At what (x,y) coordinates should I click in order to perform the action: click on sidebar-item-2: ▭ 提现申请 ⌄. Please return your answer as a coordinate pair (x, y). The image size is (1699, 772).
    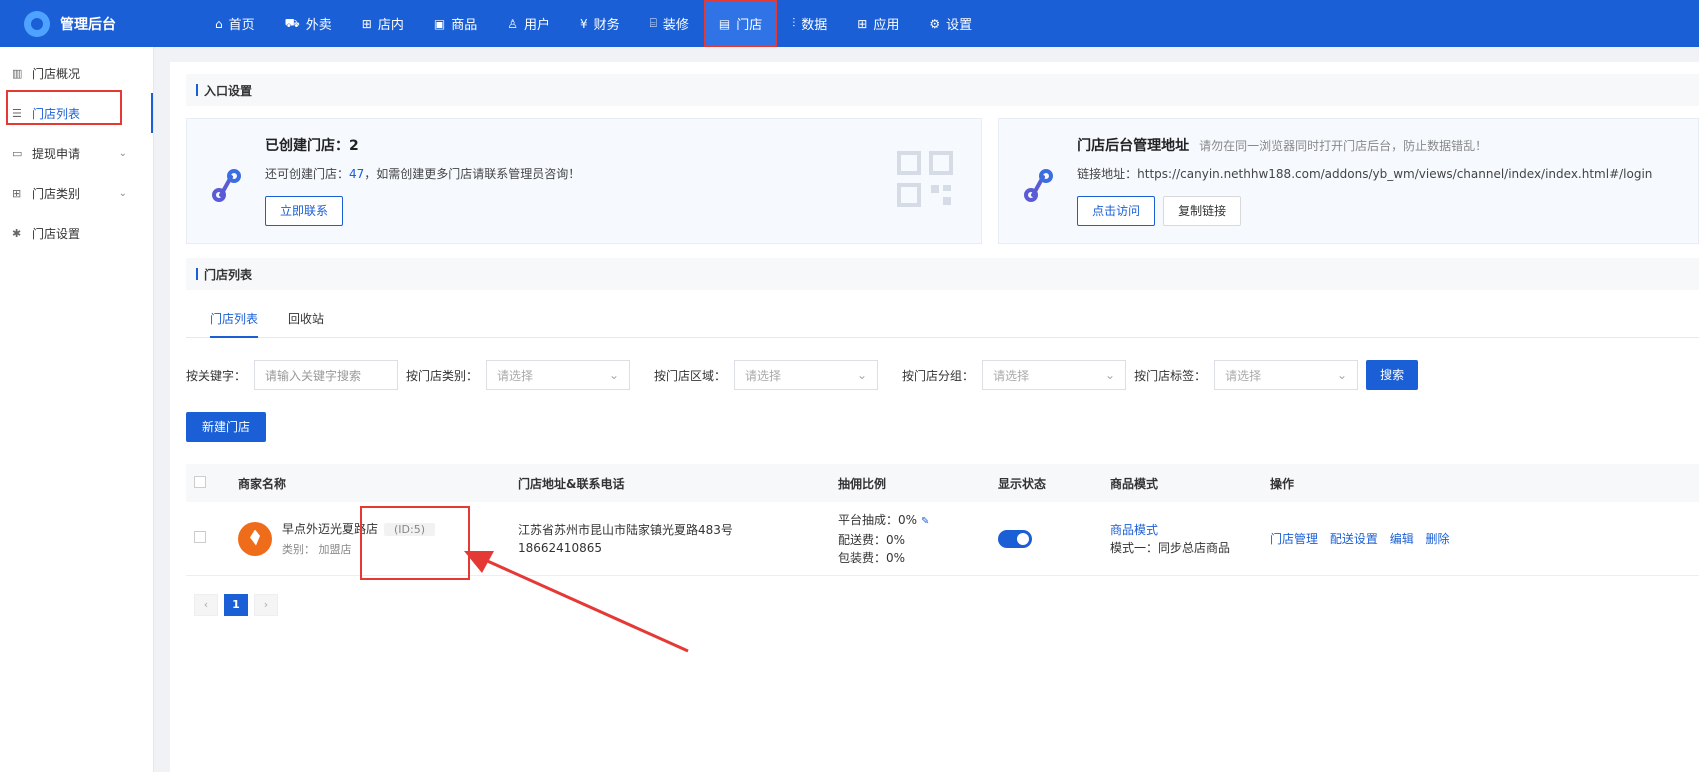
    Looking at the image, I should click on (76, 153).